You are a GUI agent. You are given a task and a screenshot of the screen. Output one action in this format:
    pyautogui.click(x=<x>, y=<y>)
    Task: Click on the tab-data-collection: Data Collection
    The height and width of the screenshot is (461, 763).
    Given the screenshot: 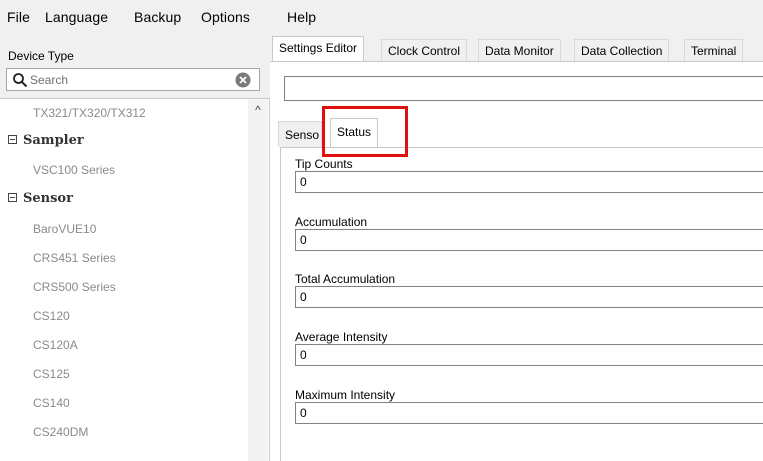 What is the action you would take?
    pyautogui.click(x=622, y=51)
    